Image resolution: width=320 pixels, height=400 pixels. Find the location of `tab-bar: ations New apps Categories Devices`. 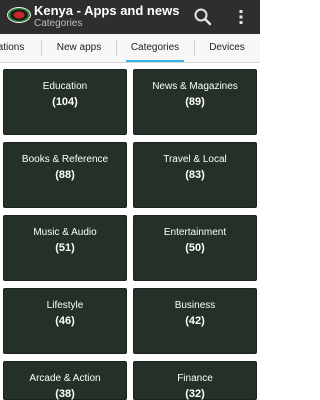

tab-bar: ations New apps Categories Devices is located at coordinates (130, 48).